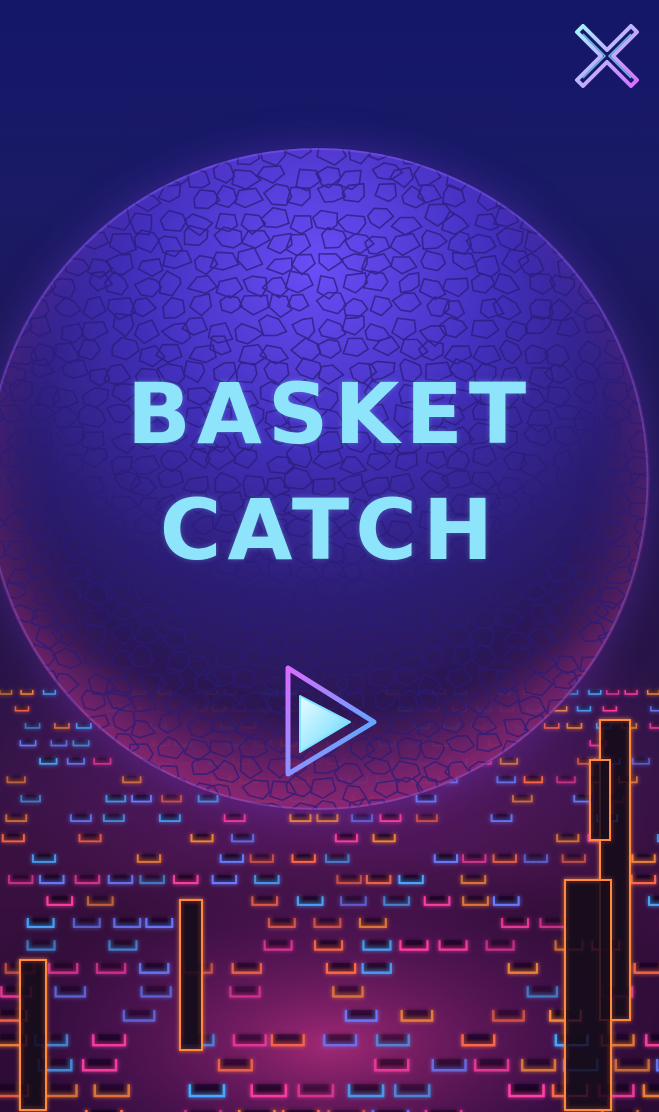  What do you see at coordinates (329, 414) in the screenshot?
I see `game-title-line-1: BASKET` at bounding box center [329, 414].